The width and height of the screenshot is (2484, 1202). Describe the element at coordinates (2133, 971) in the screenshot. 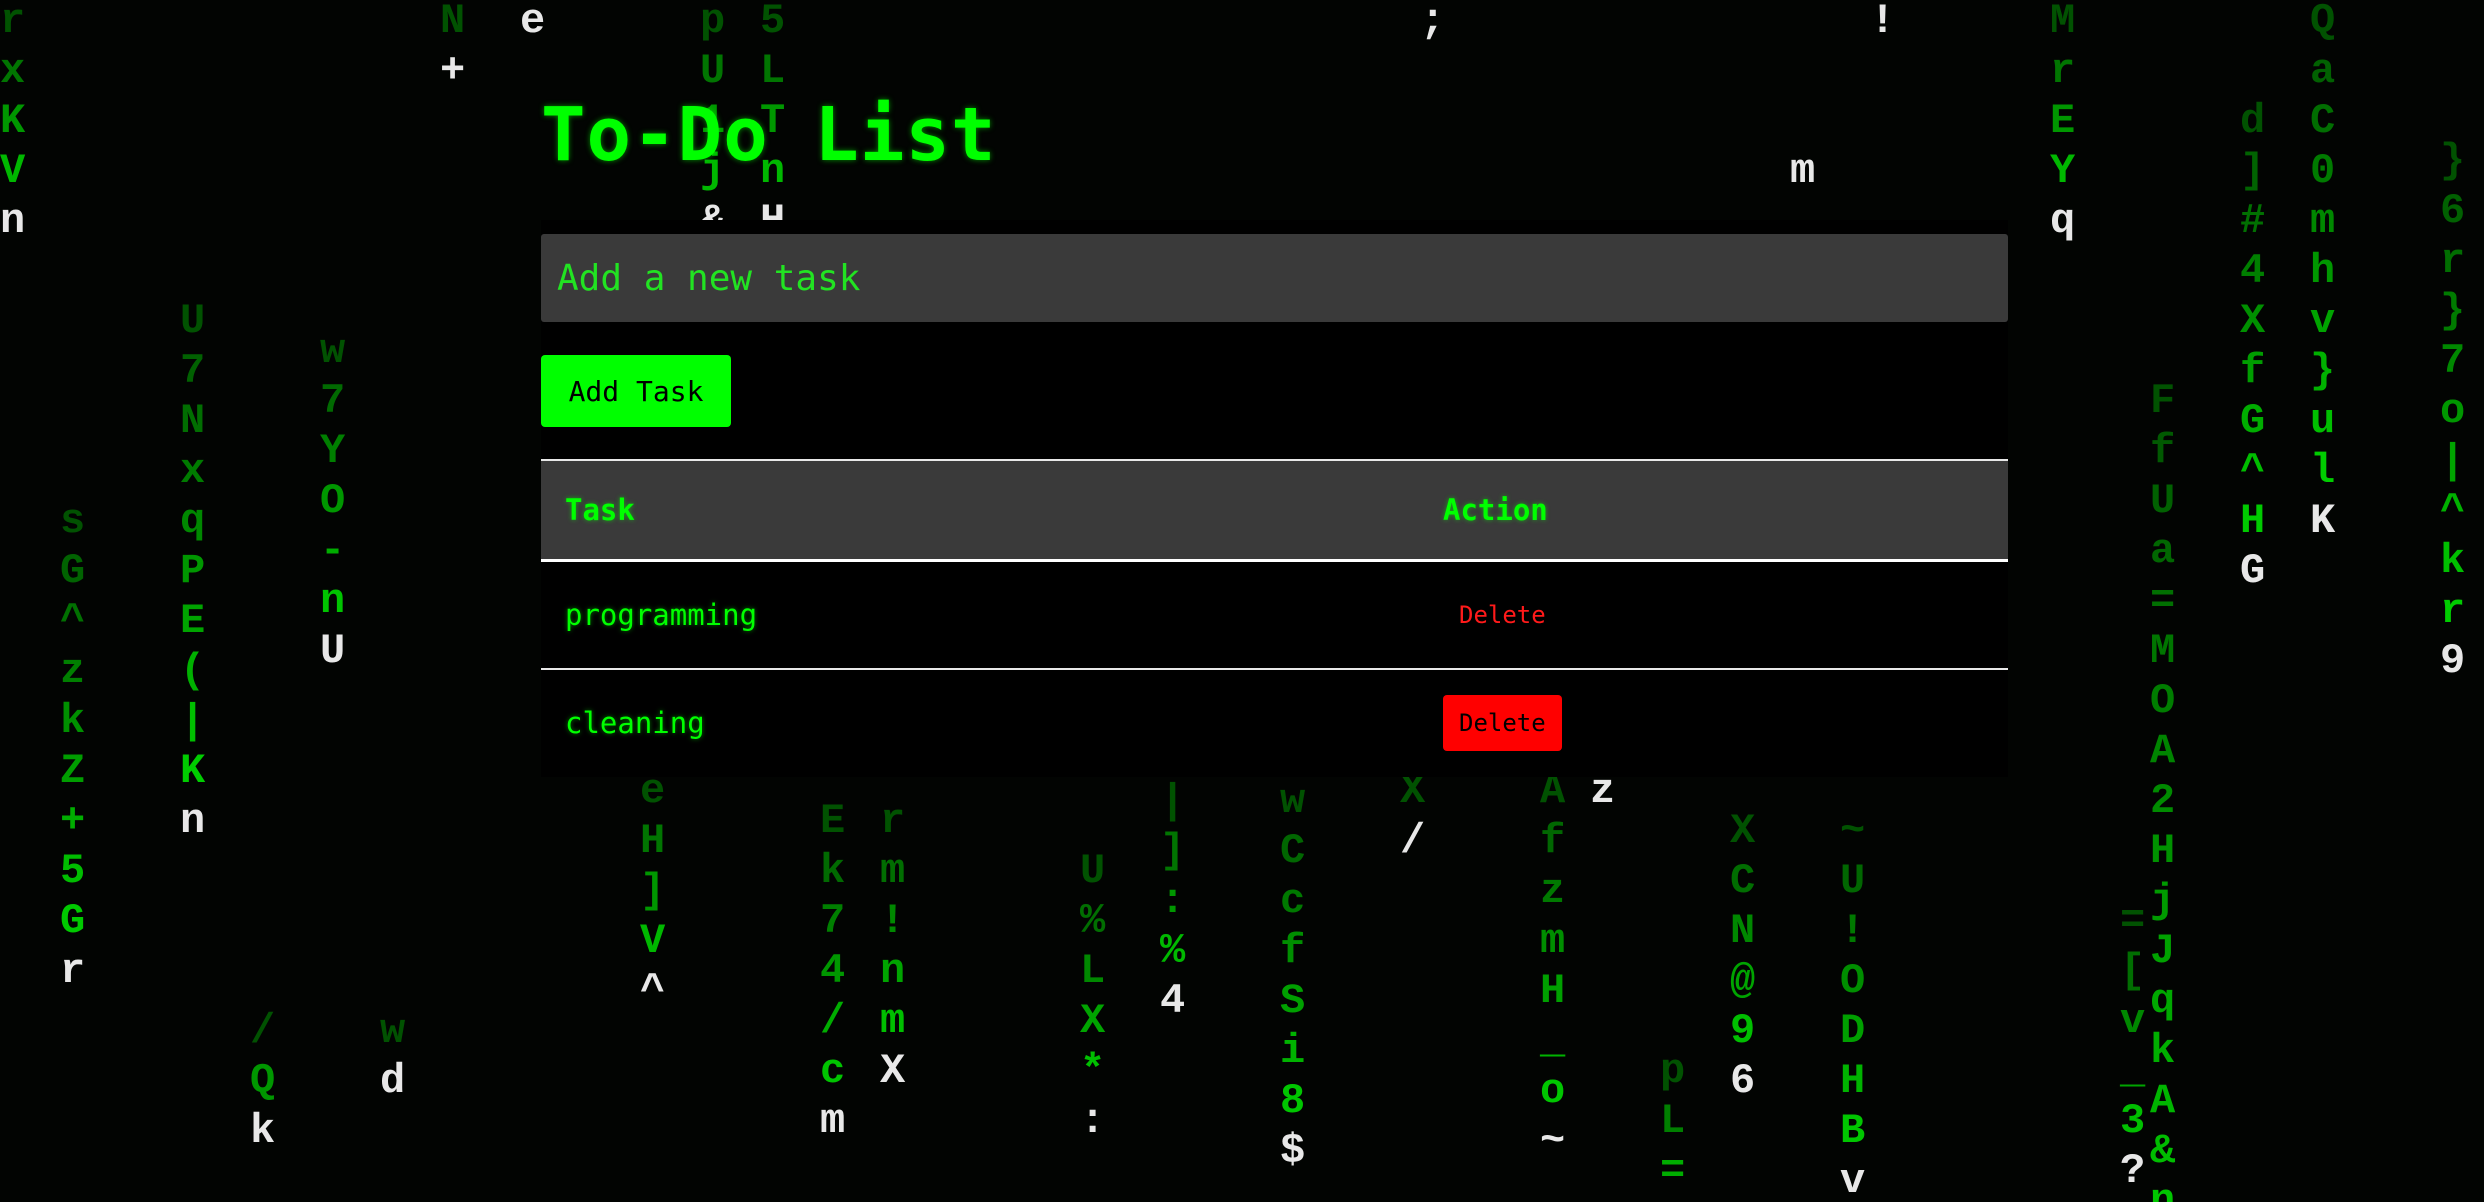

I see `rain-glyph: [` at that location.